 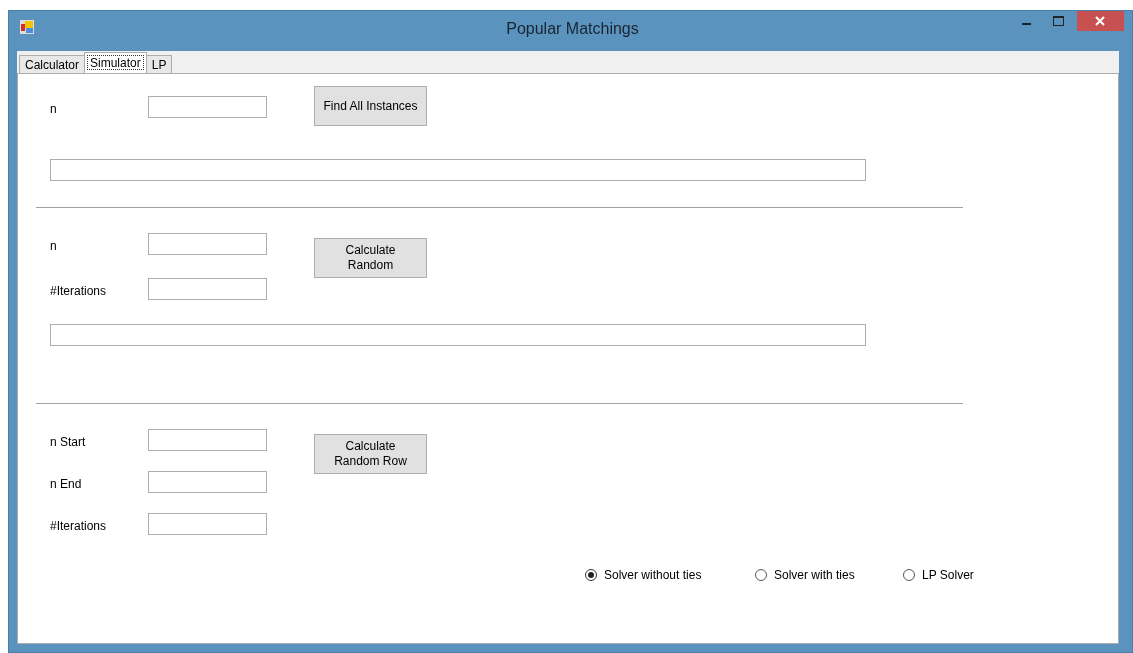 What do you see at coordinates (1059, 21) in the screenshot?
I see `maximize-icon` at bounding box center [1059, 21].